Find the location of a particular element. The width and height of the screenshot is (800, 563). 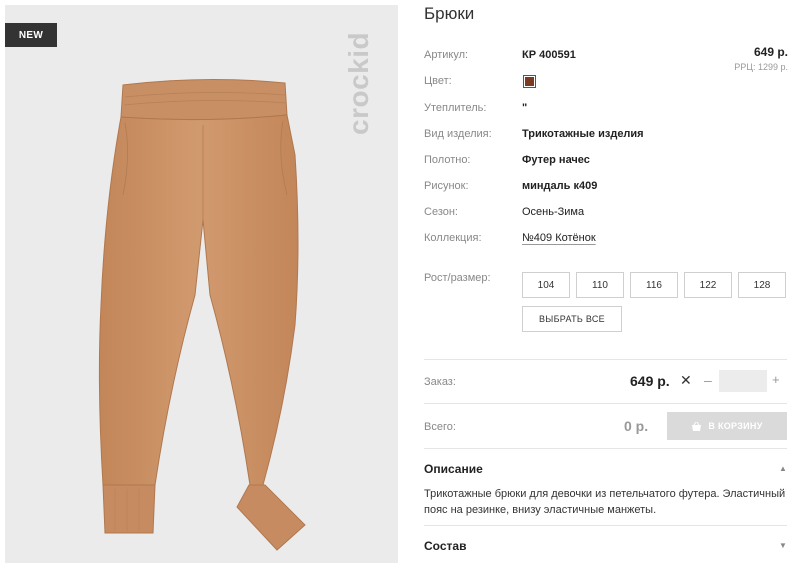

color-swatch is located at coordinates (529, 81).